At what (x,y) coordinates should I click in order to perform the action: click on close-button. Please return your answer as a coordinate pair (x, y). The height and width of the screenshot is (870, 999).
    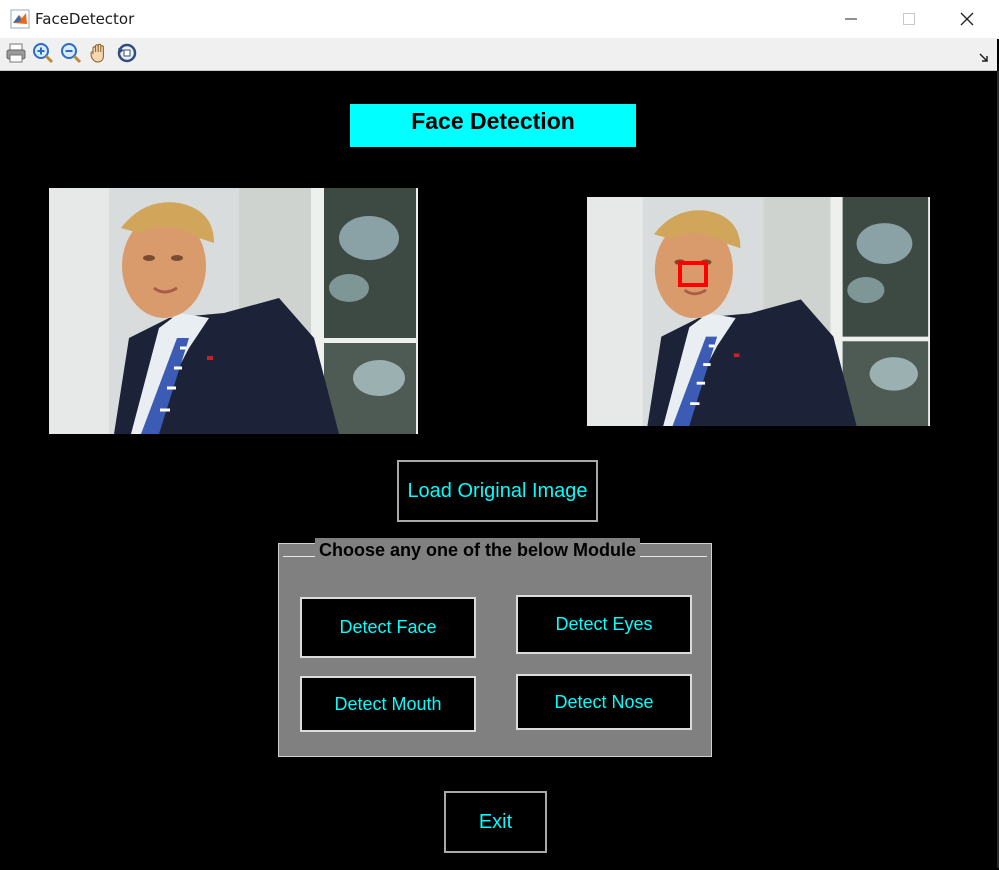
    Looking at the image, I should click on (967, 19).